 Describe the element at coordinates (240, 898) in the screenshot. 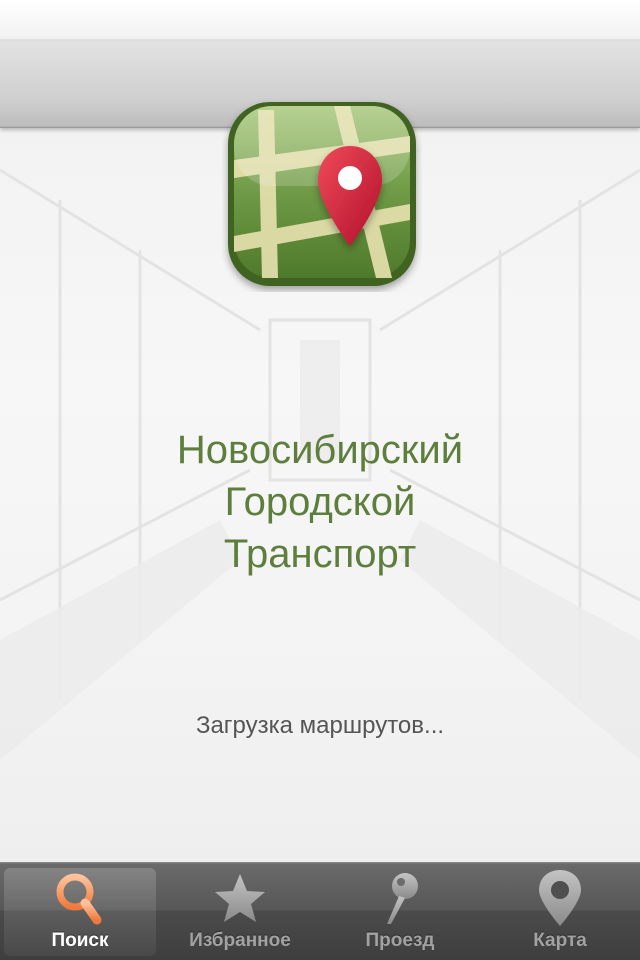

I see `star-icon` at that location.